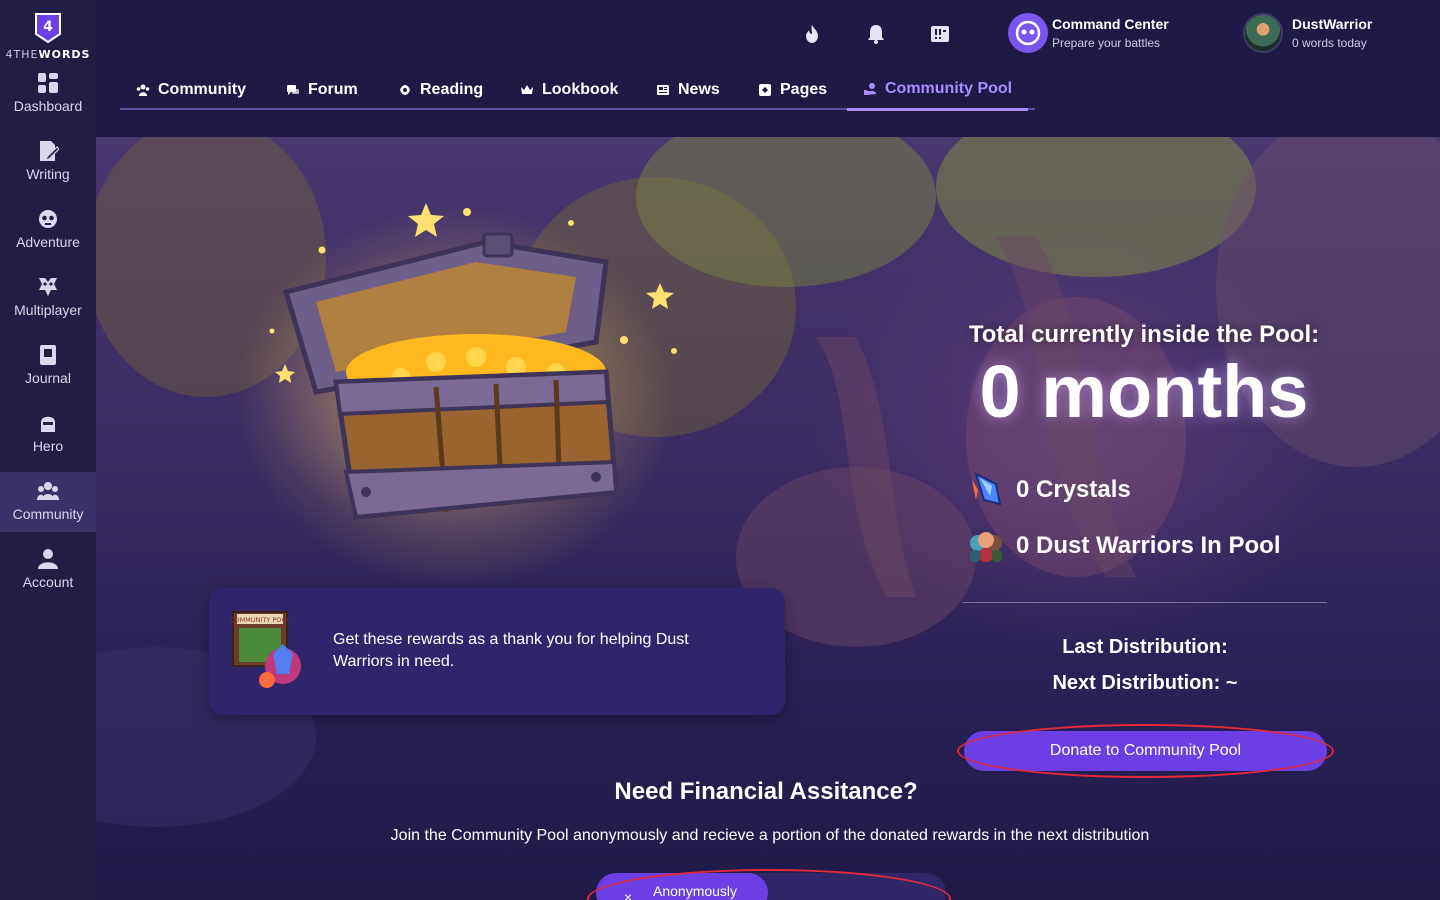  What do you see at coordinates (48, 287) in the screenshot?
I see `multiplayer-icon` at bounding box center [48, 287].